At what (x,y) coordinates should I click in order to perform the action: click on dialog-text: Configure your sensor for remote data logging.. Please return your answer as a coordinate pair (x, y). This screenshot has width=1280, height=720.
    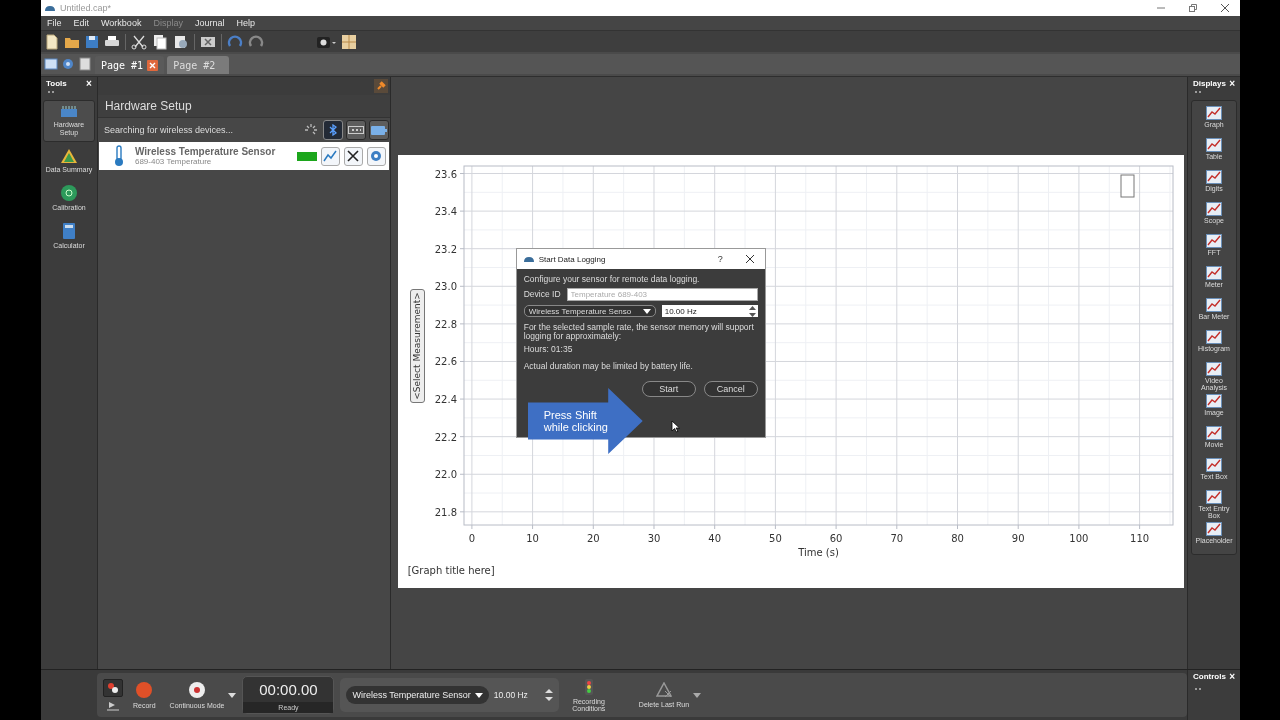
    Looking at the image, I should click on (612, 279).